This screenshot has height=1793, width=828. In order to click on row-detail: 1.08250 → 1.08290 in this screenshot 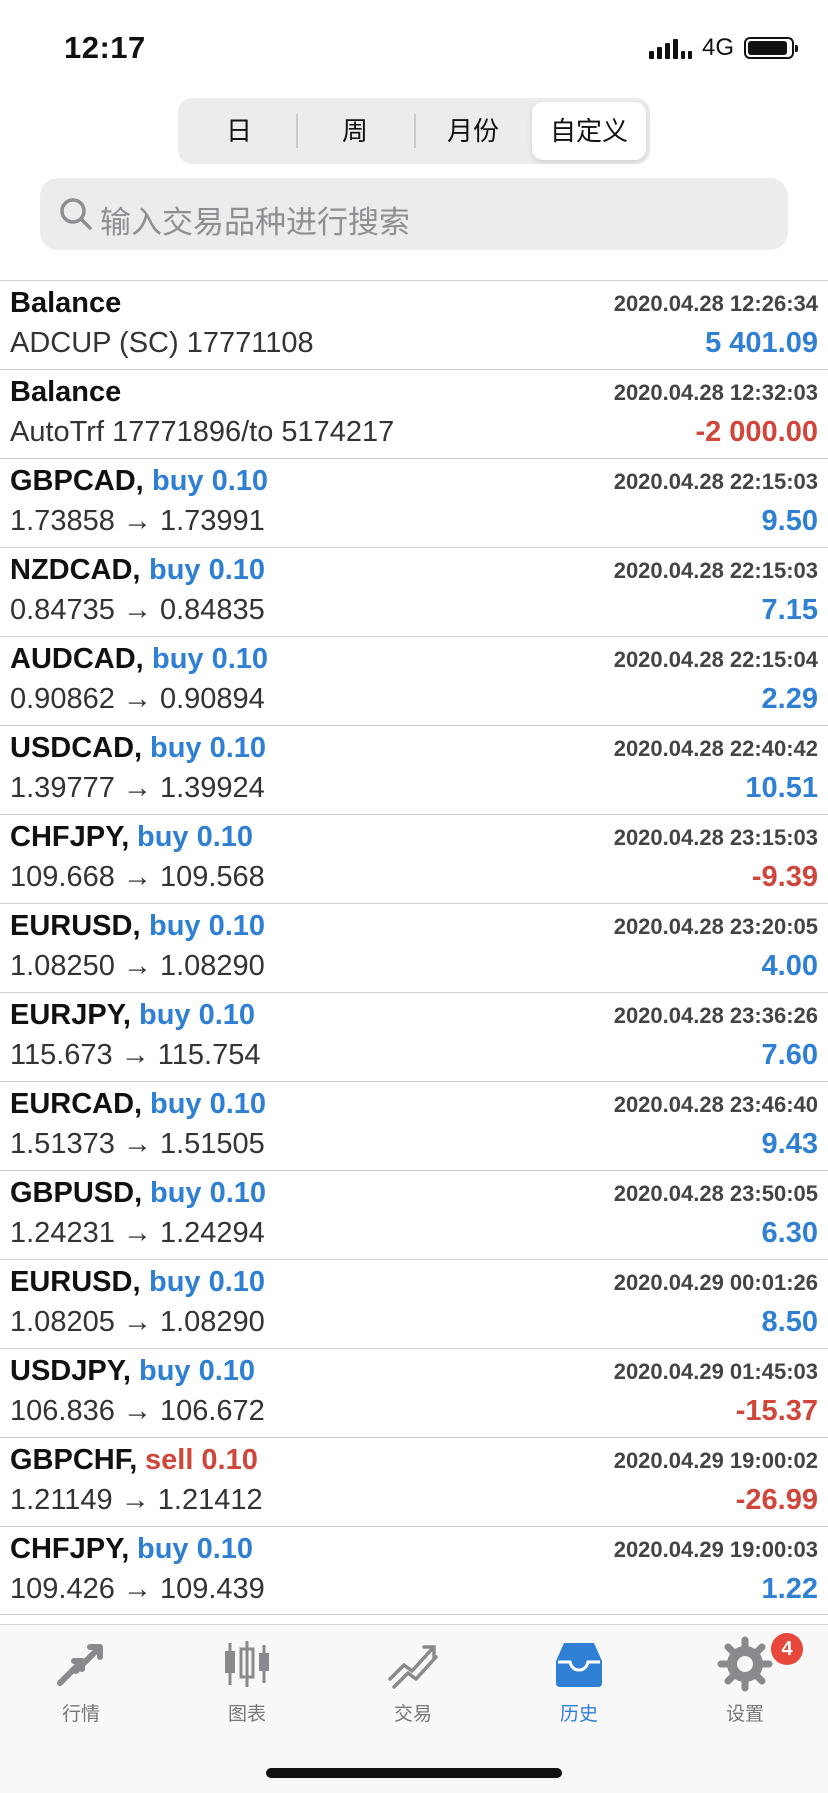, I will do `click(137, 966)`.